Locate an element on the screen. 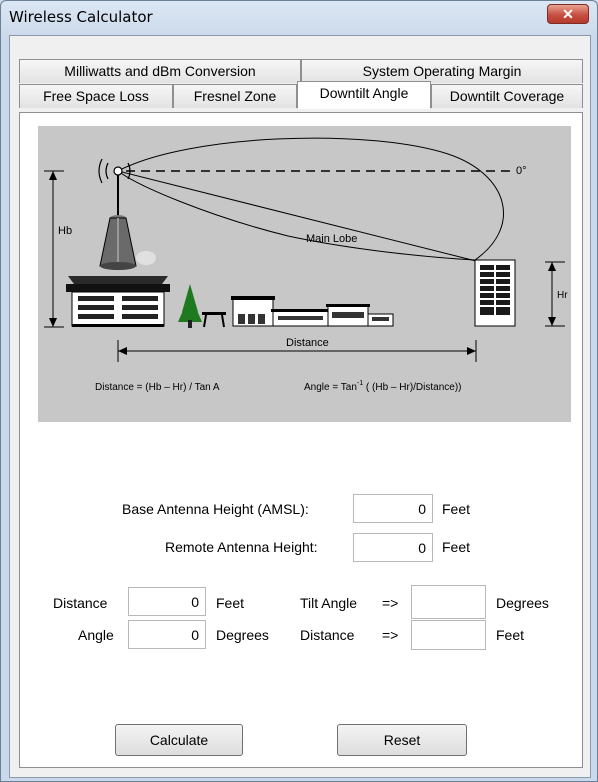  low-buildings-icon is located at coordinates (312, 311).